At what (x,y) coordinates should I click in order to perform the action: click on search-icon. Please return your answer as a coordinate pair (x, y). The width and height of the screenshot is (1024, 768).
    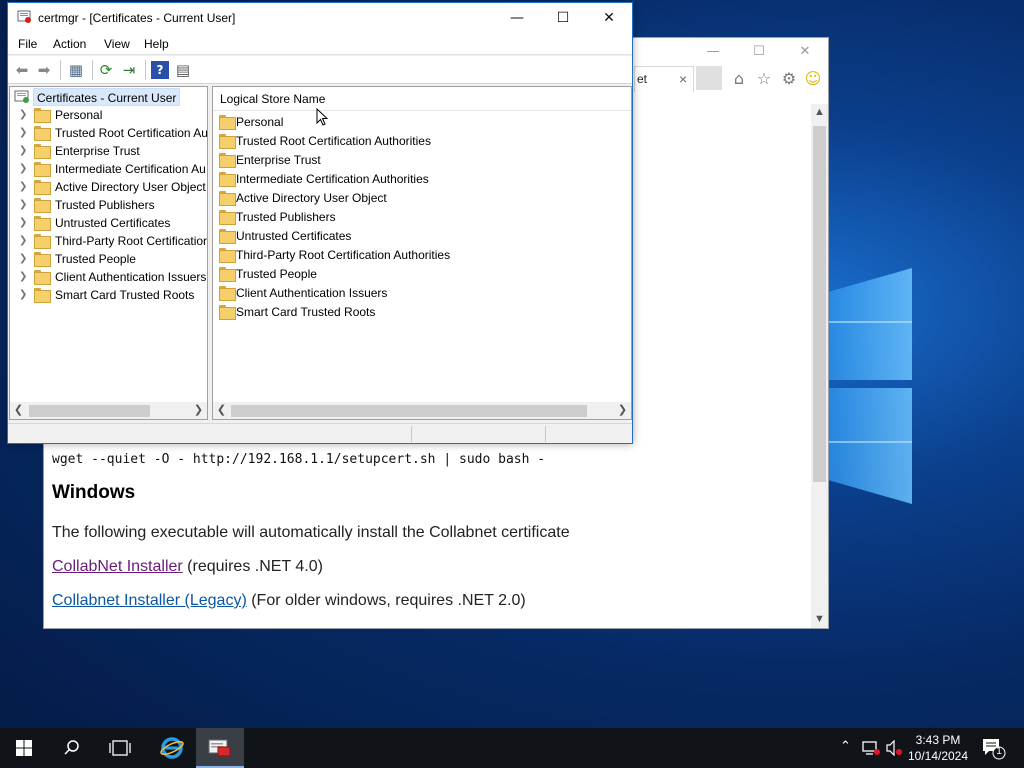
    Looking at the image, I should click on (71, 747).